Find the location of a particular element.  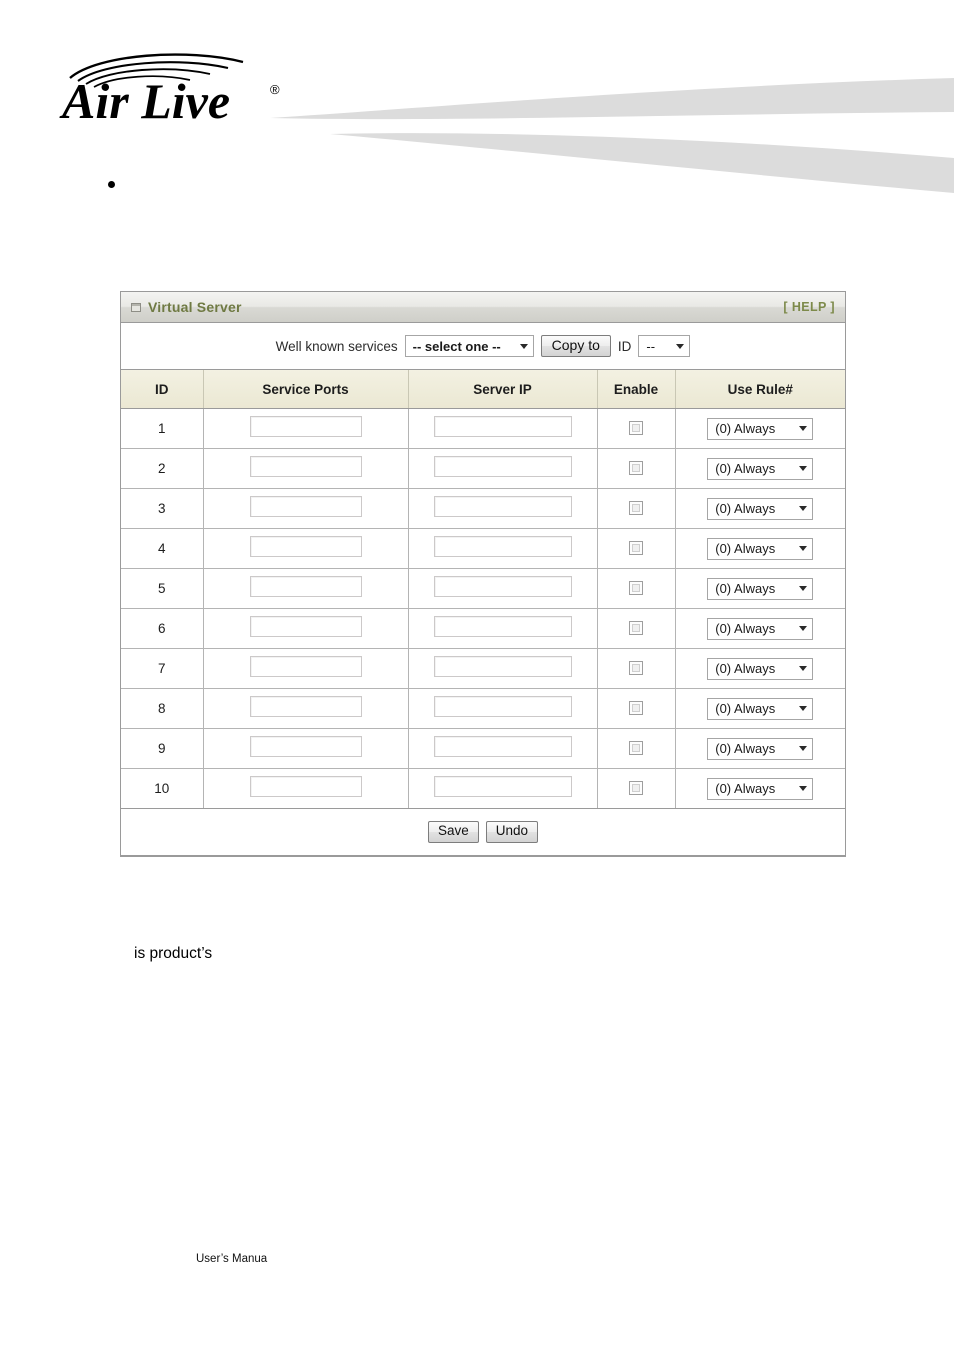

page-title: Virtual Server is located at coordinates (195, 307).